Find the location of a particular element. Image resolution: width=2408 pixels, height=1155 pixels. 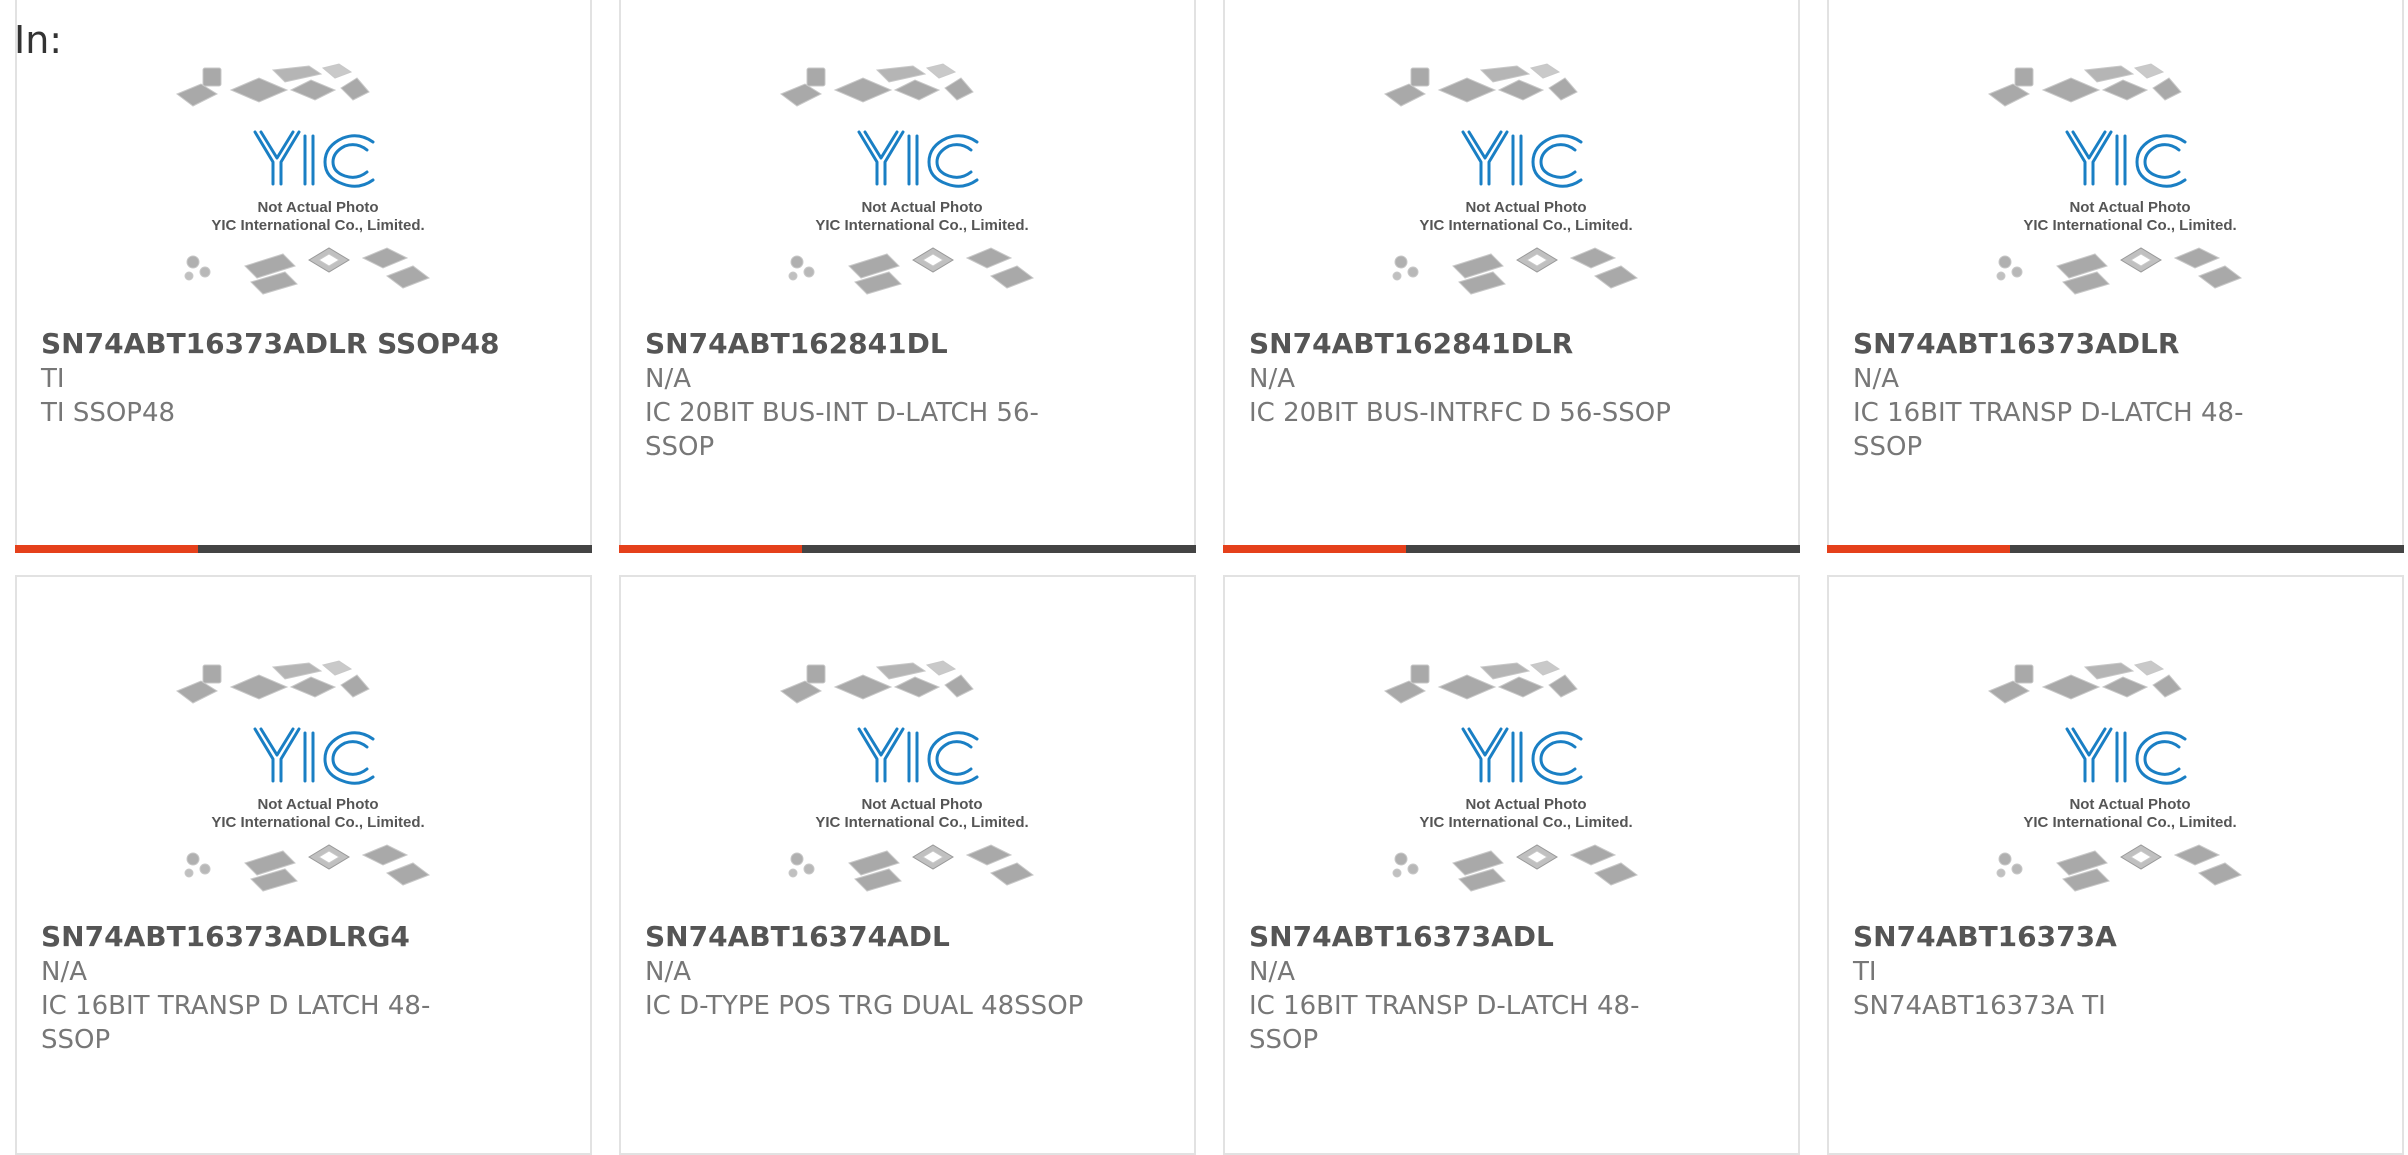

description: SN74ABT16373A TI is located at coordinates (1979, 1006).